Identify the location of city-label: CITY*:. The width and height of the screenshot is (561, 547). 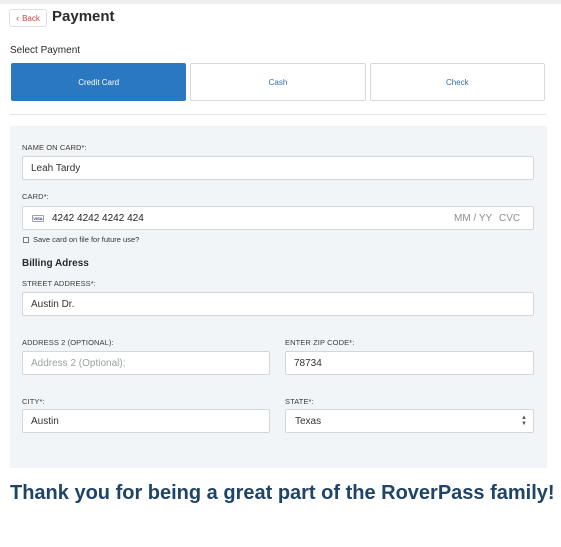
(33, 401).